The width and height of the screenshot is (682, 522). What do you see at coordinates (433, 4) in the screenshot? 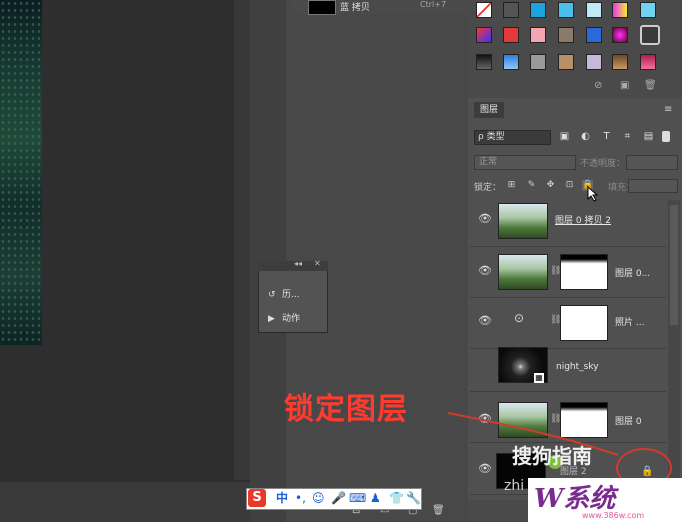
I see `history-shortcut: Ctrl+7` at bounding box center [433, 4].